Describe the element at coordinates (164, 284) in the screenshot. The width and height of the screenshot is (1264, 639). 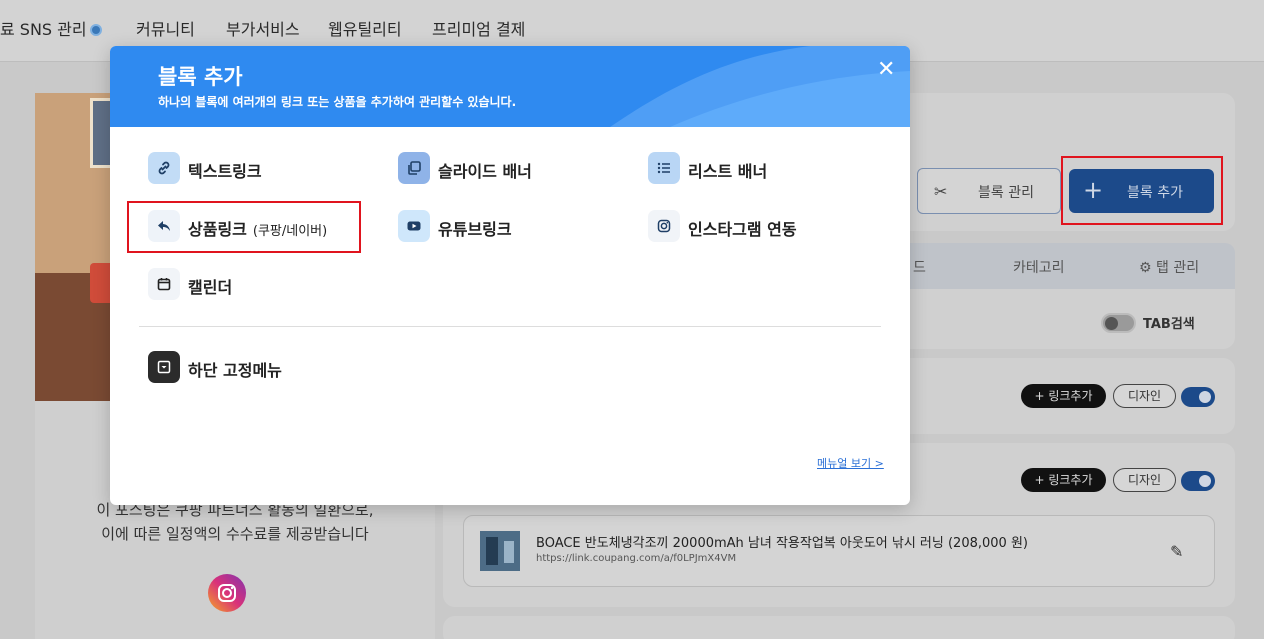
I see `calendar-icon` at that location.